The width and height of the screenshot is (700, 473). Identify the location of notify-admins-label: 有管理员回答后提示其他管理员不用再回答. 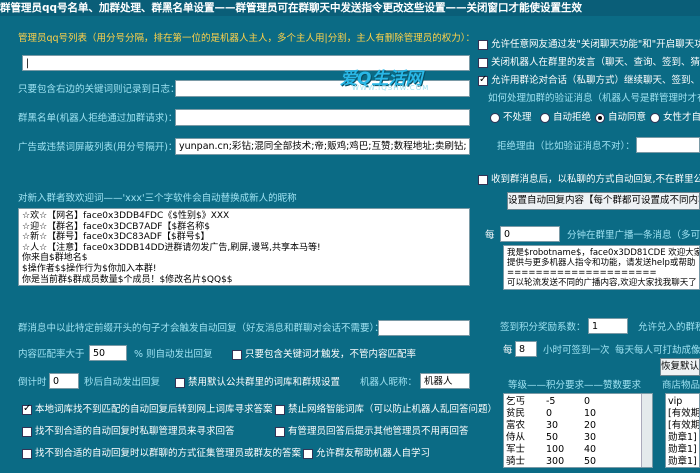
(378, 431).